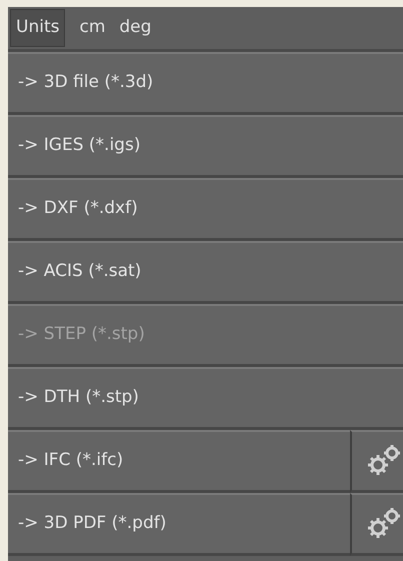 This screenshot has height=561, width=403. What do you see at coordinates (179, 461) in the screenshot?
I see `export-button: -> IFC (*.ifc)` at bounding box center [179, 461].